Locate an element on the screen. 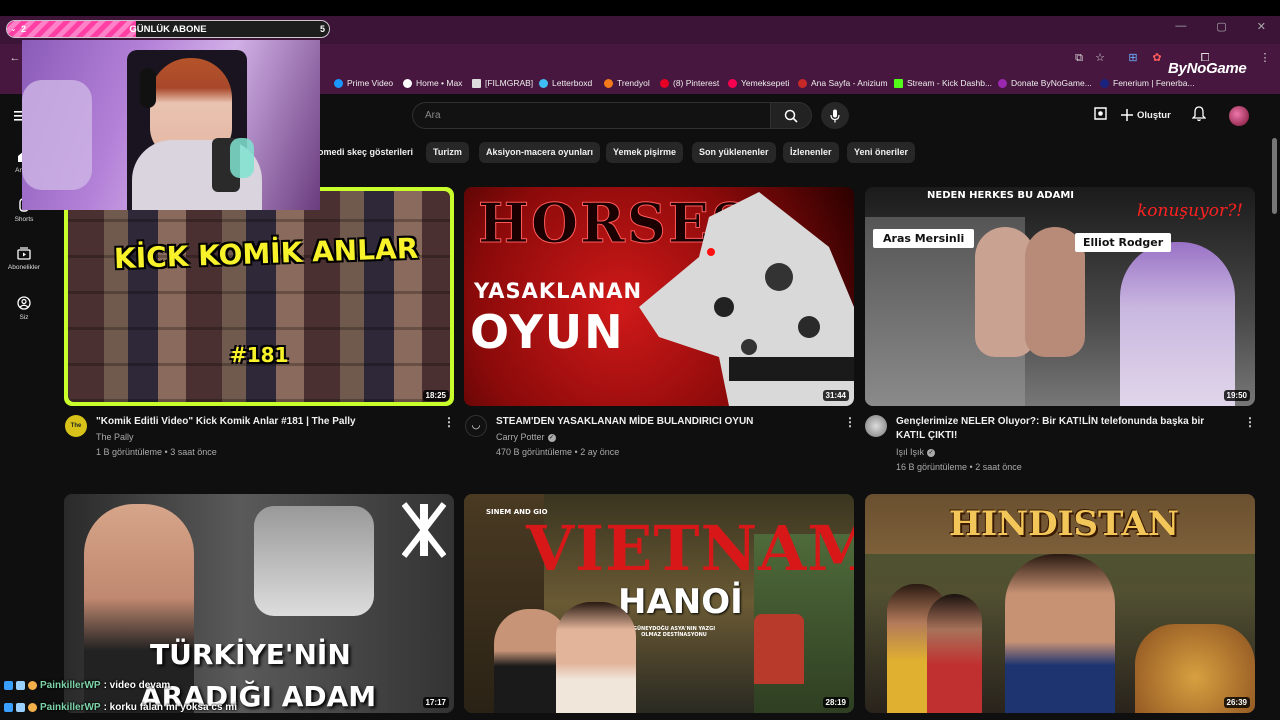 This screenshot has width=1280, height=720. bookmark-item: Yemeksepeti is located at coordinates (758, 83).